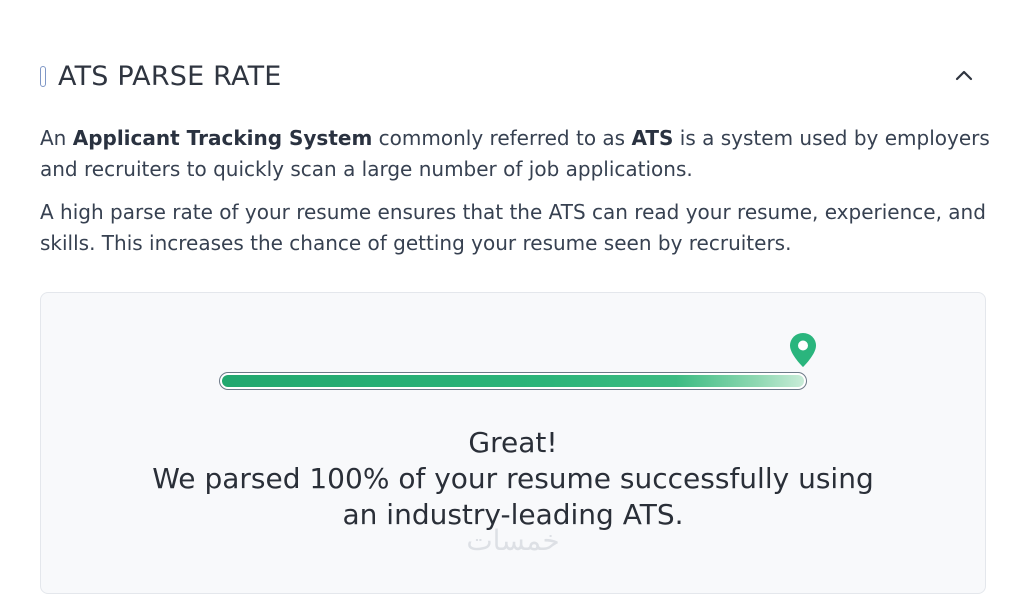 Image resolution: width=1026 pixels, height=594 pixels. Describe the element at coordinates (222, 138) in the screenshot. I see `applicant-tracking-system-term: Applicant Tracking System` at that location.